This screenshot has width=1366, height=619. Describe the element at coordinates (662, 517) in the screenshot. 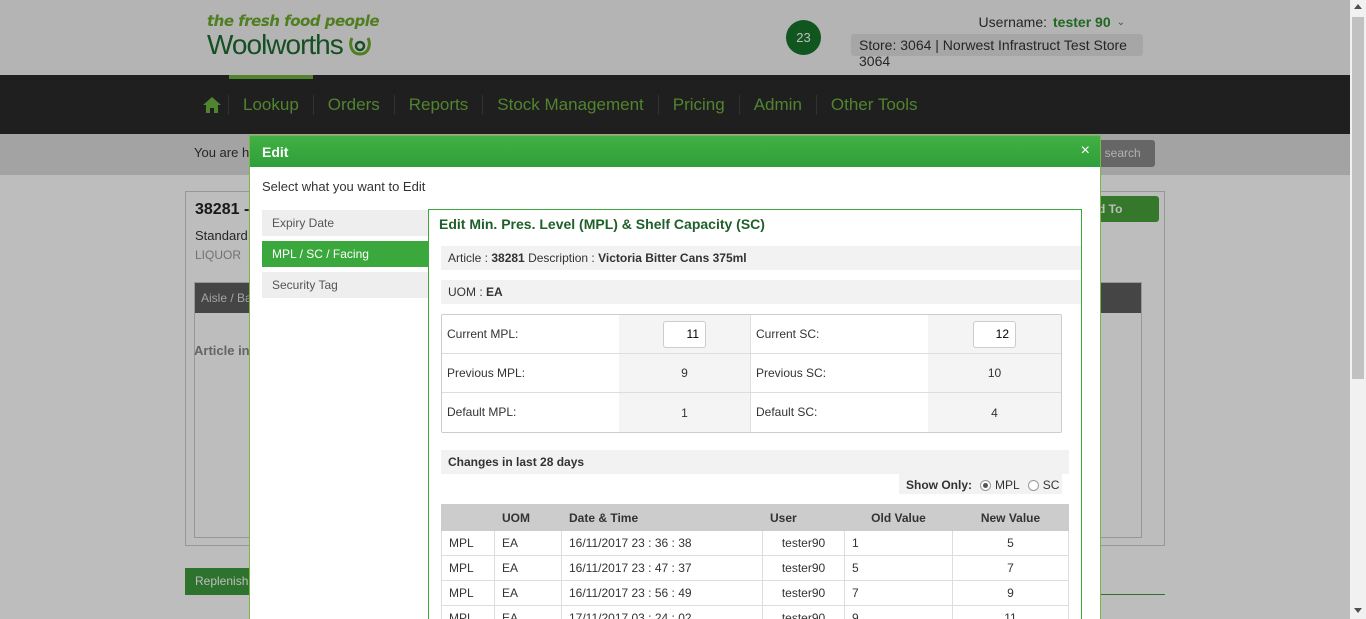

I see `column-header-date-time: Date & Time` at that location.